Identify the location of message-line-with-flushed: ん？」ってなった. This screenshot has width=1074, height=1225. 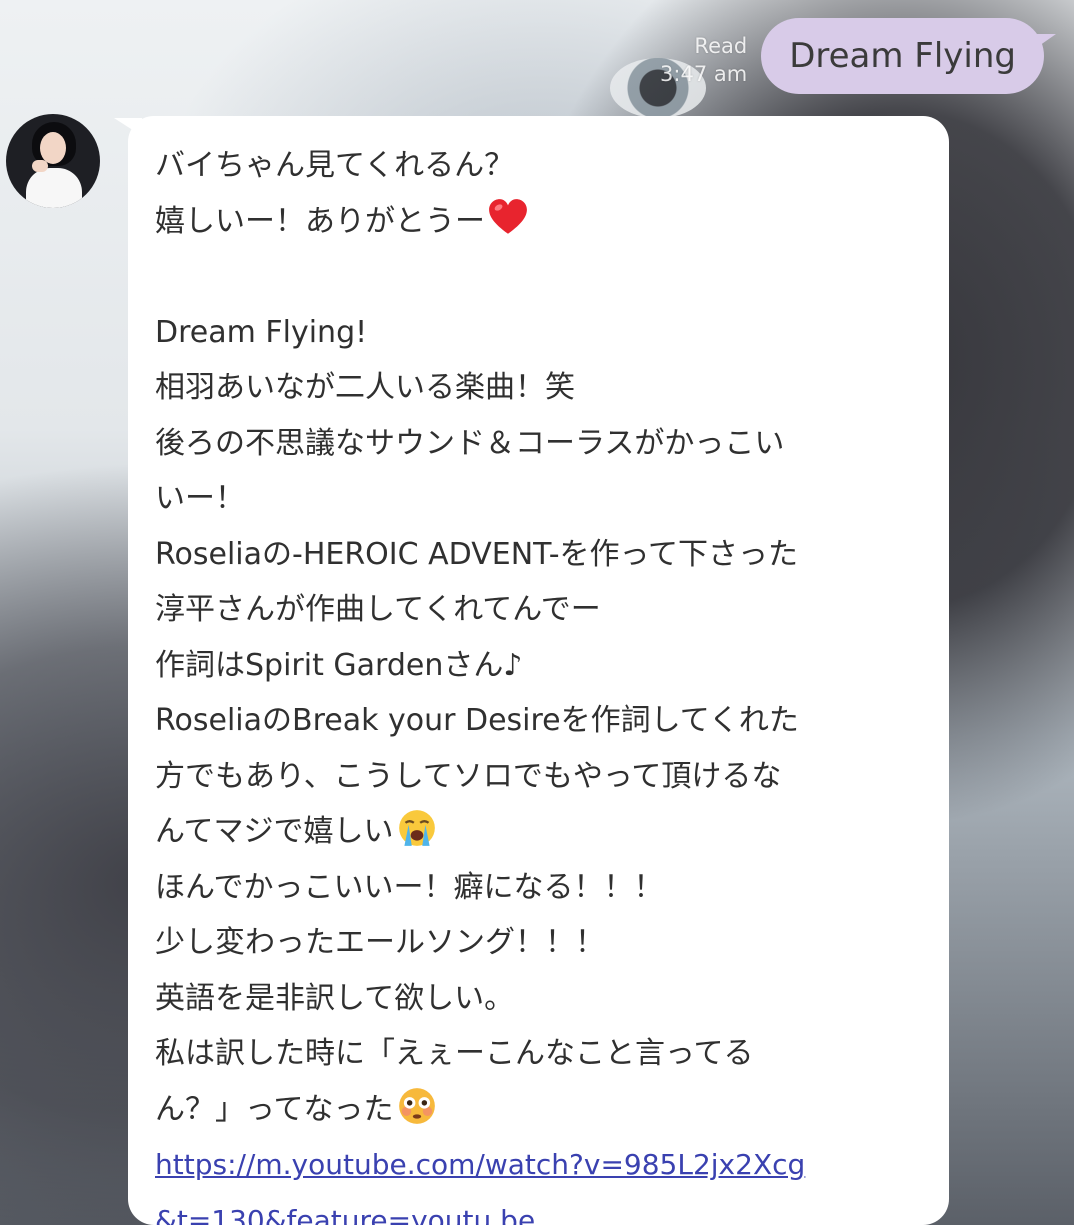
(542, 1110).